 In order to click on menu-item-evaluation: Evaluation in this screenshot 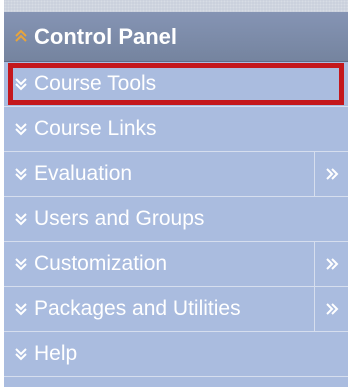, I will do `click(176, 174)`.